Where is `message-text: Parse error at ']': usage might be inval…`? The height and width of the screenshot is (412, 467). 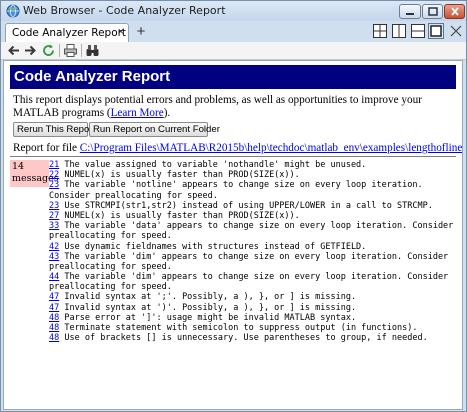
message-text: Parse error at ']': usage might be inval… is located at coordinates (208, 317).